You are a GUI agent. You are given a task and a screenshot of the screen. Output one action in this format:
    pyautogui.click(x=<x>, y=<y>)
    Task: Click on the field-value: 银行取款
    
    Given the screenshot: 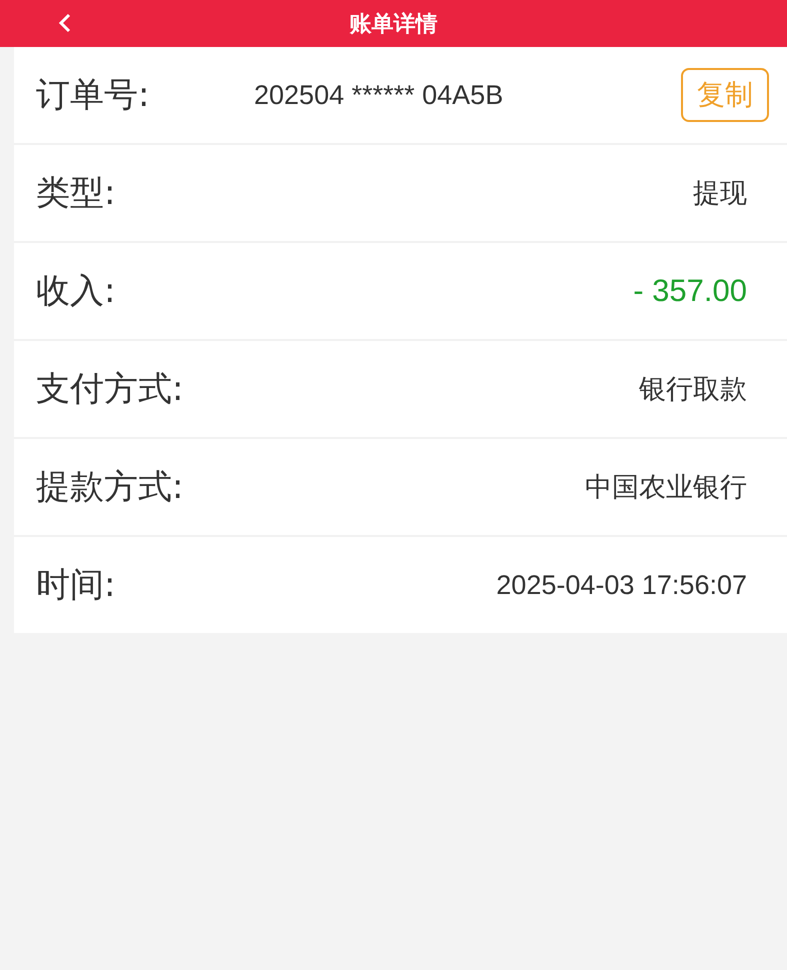 What is the action you would take?
    pyautogui.click(x=693, y=389)
    